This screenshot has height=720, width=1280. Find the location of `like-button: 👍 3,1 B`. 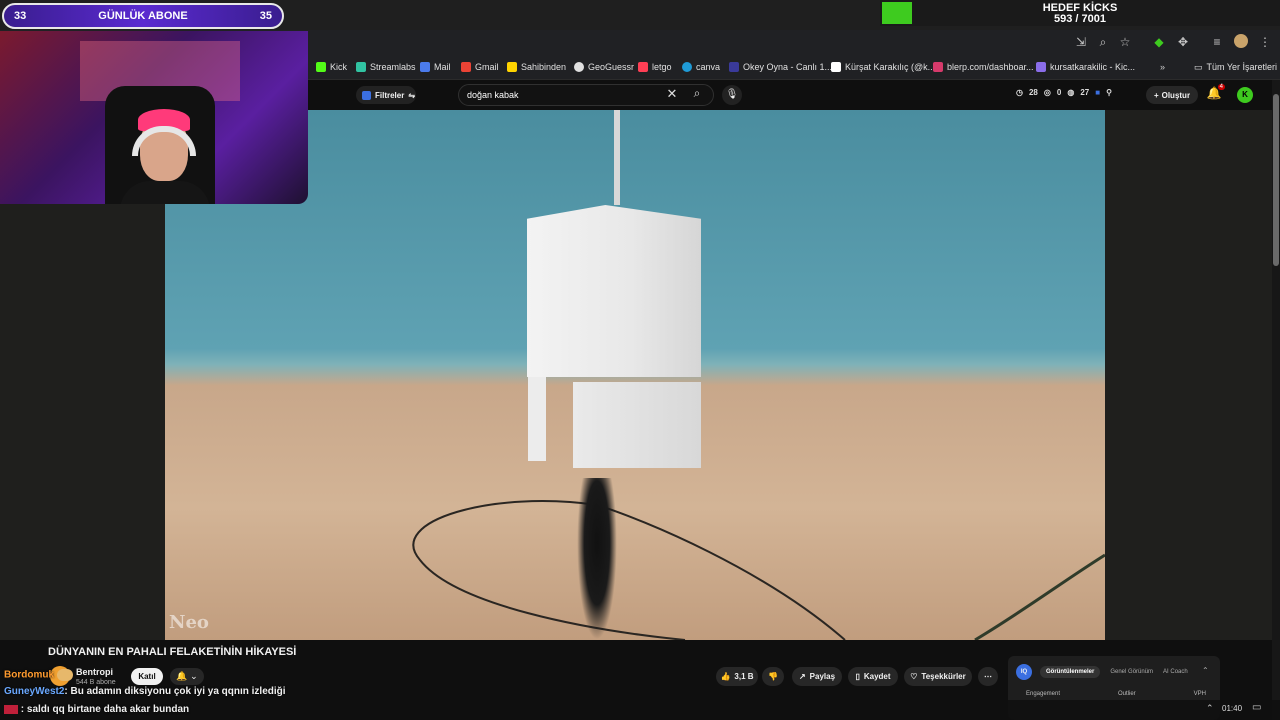

like-button: 👍 3,1 B is located at coordinates (737, 676).